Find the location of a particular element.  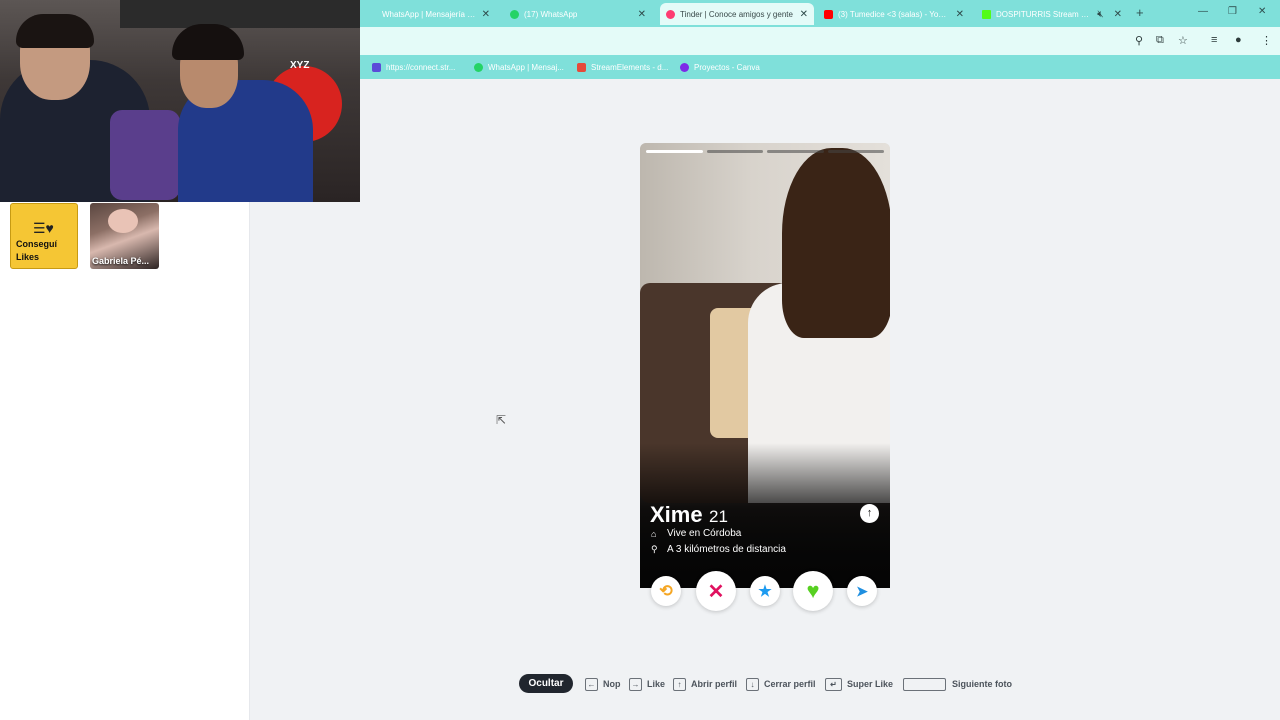

tab-whatsapp: (17) WhatsApp ✕ is located at coordinates (578, 14).